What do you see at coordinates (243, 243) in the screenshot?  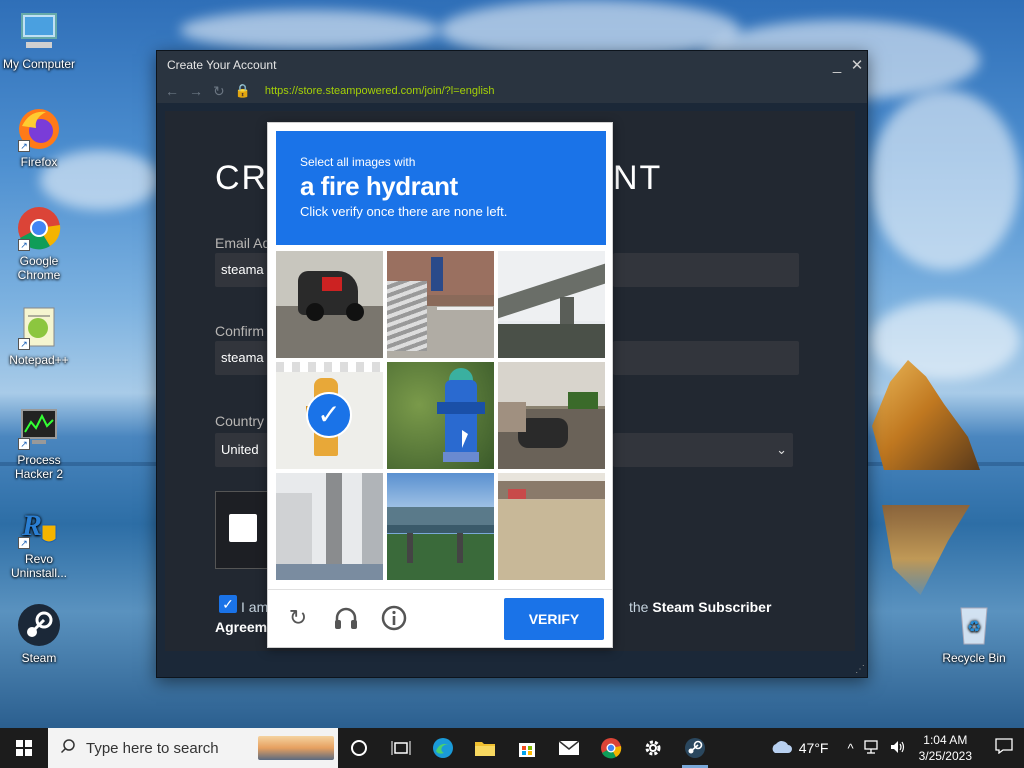 I see `email-label: Email Ad` at bounding box center [243, 243].